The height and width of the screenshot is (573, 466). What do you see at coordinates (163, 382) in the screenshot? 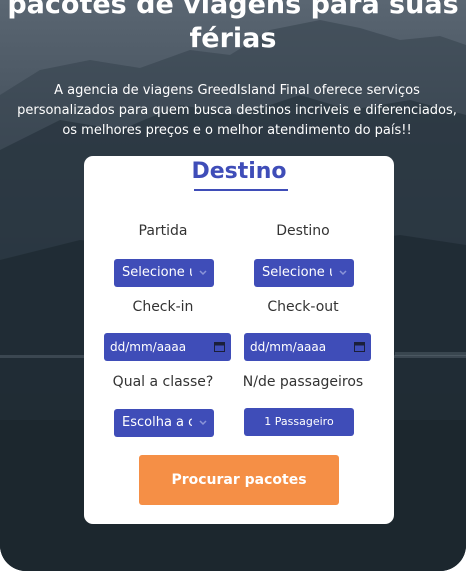
I see `class-label: Qual a classe?` at bounding box center [163, 382].